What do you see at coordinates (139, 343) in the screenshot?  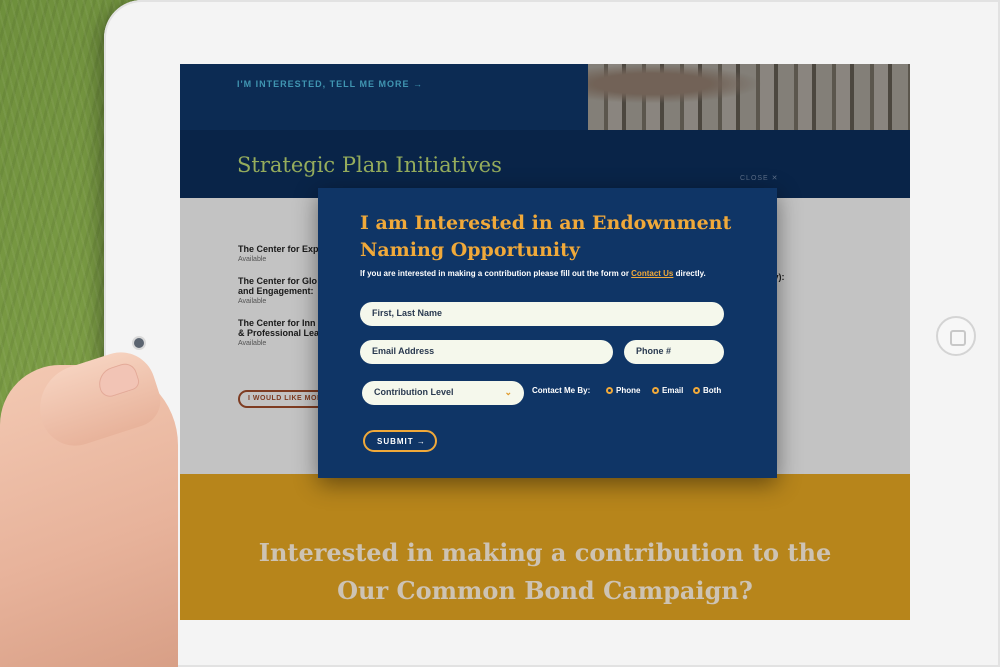 I see `tablet-camera` at bounding box center [139, 343].